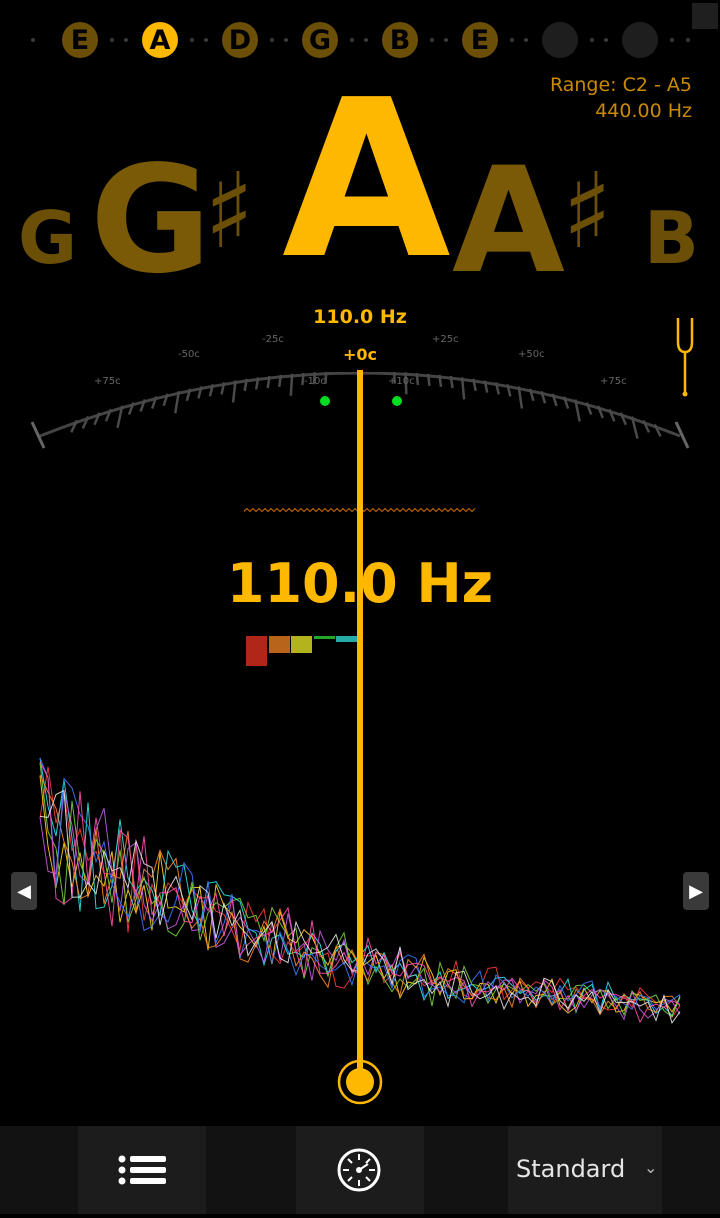 This screenshot has height=1218, width=720. Describe the element at coordinates (360, 737) in the screenshot. I see `tuning-needle` at that location.